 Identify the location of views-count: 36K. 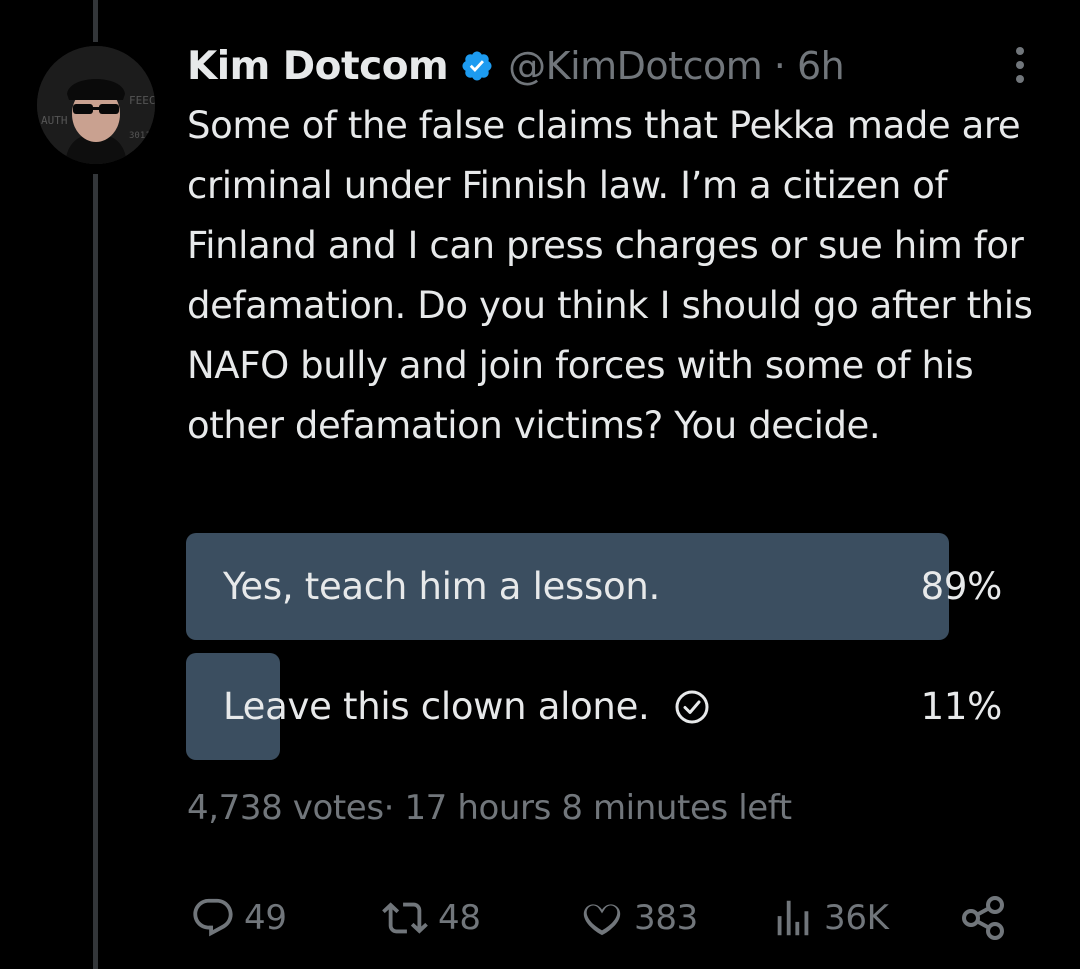
(856, 918).